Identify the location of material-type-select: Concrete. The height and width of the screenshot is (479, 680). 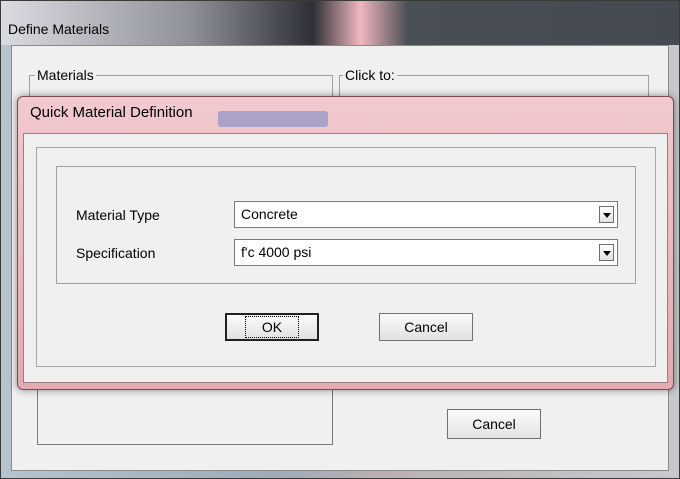
(426, 214).